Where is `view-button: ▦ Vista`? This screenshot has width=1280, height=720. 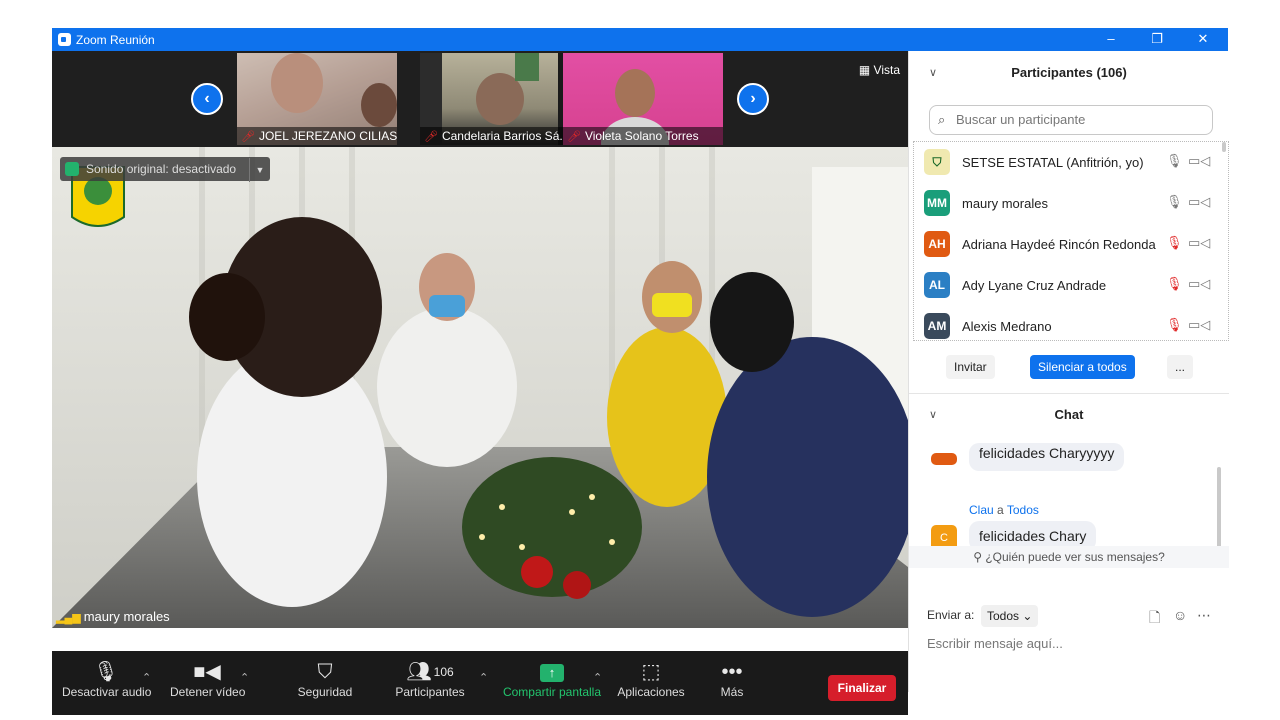 view-button: ▦ Vista is located at coordinates (879, 70).